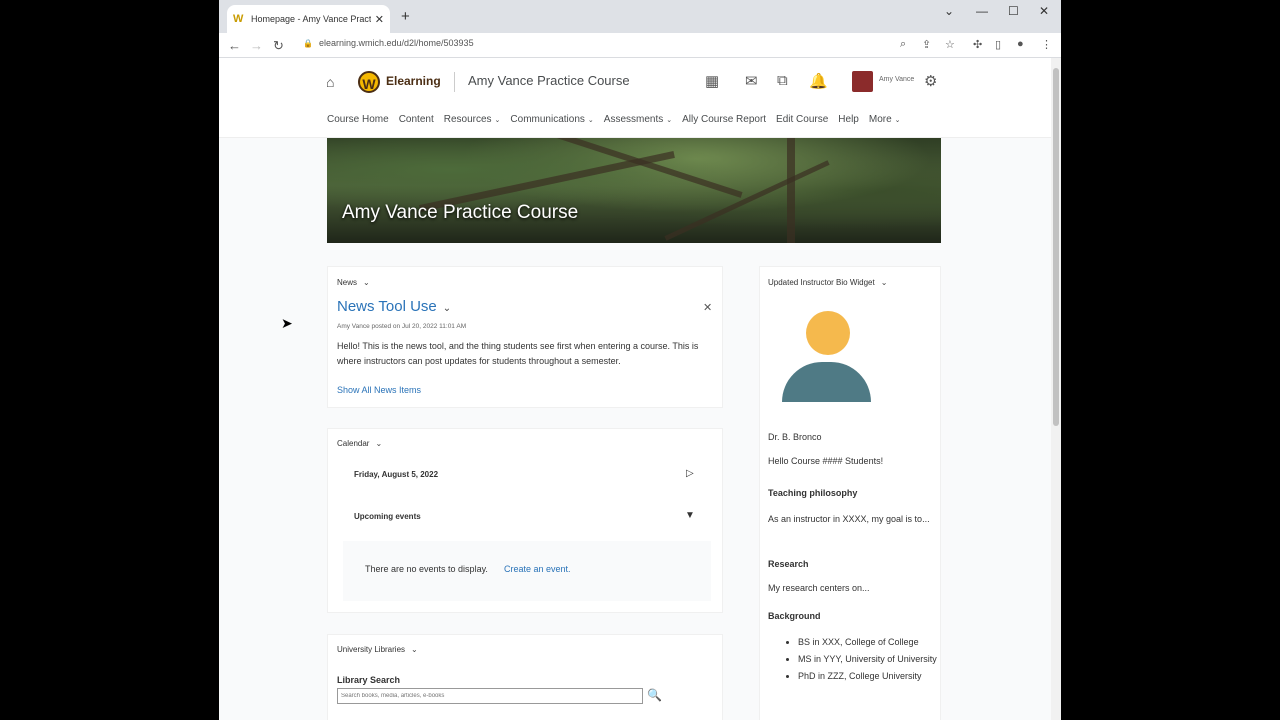 This screenshot has width=1280, height=720. Describe the element at coordinates (379, 19) in the screenshot. I see `tab-close-icon: ✕` at that location.